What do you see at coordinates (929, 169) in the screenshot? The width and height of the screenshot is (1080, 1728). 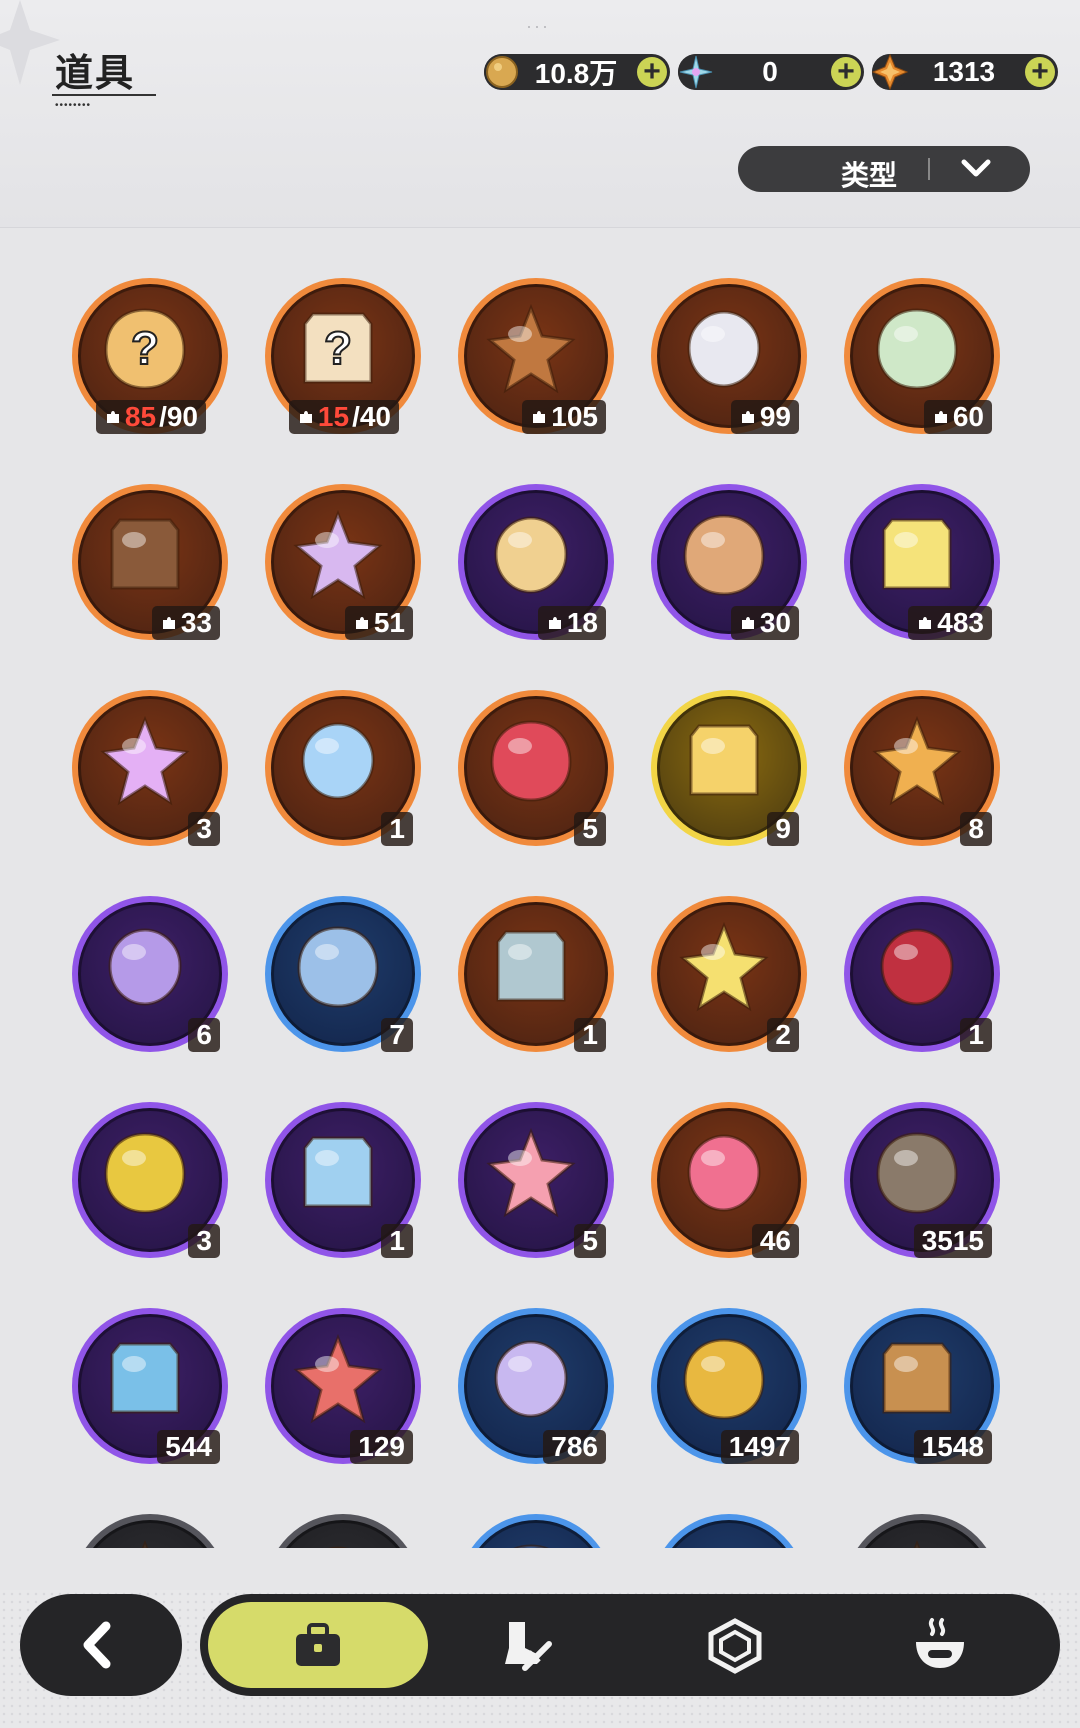 I see `sort-divider` at bounding box center [929, 169].